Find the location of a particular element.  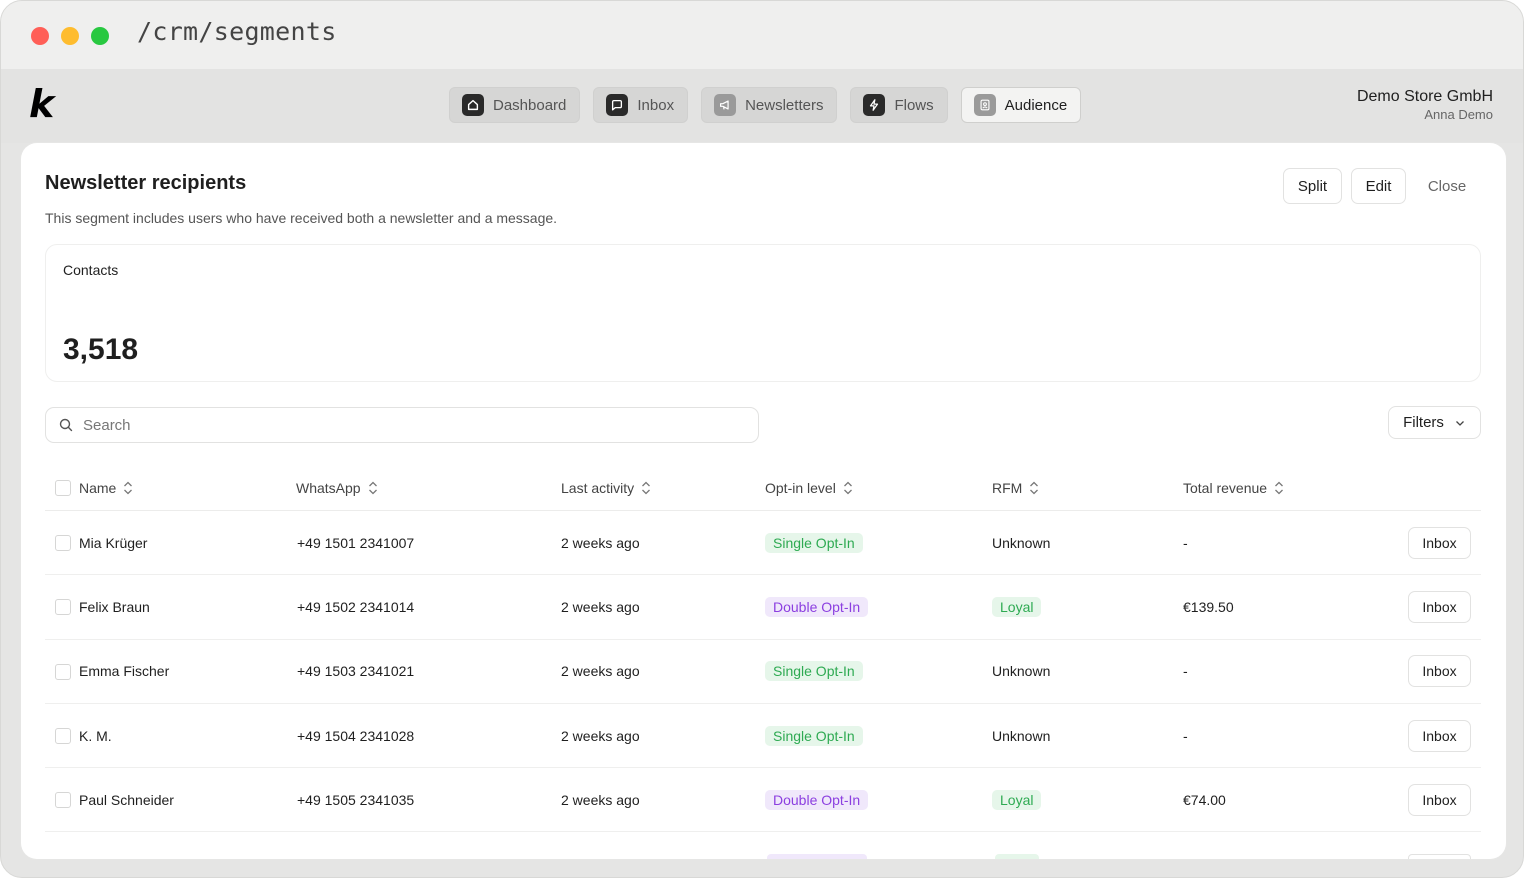

filters-label: Filters is located at coordinates (1423, 422).